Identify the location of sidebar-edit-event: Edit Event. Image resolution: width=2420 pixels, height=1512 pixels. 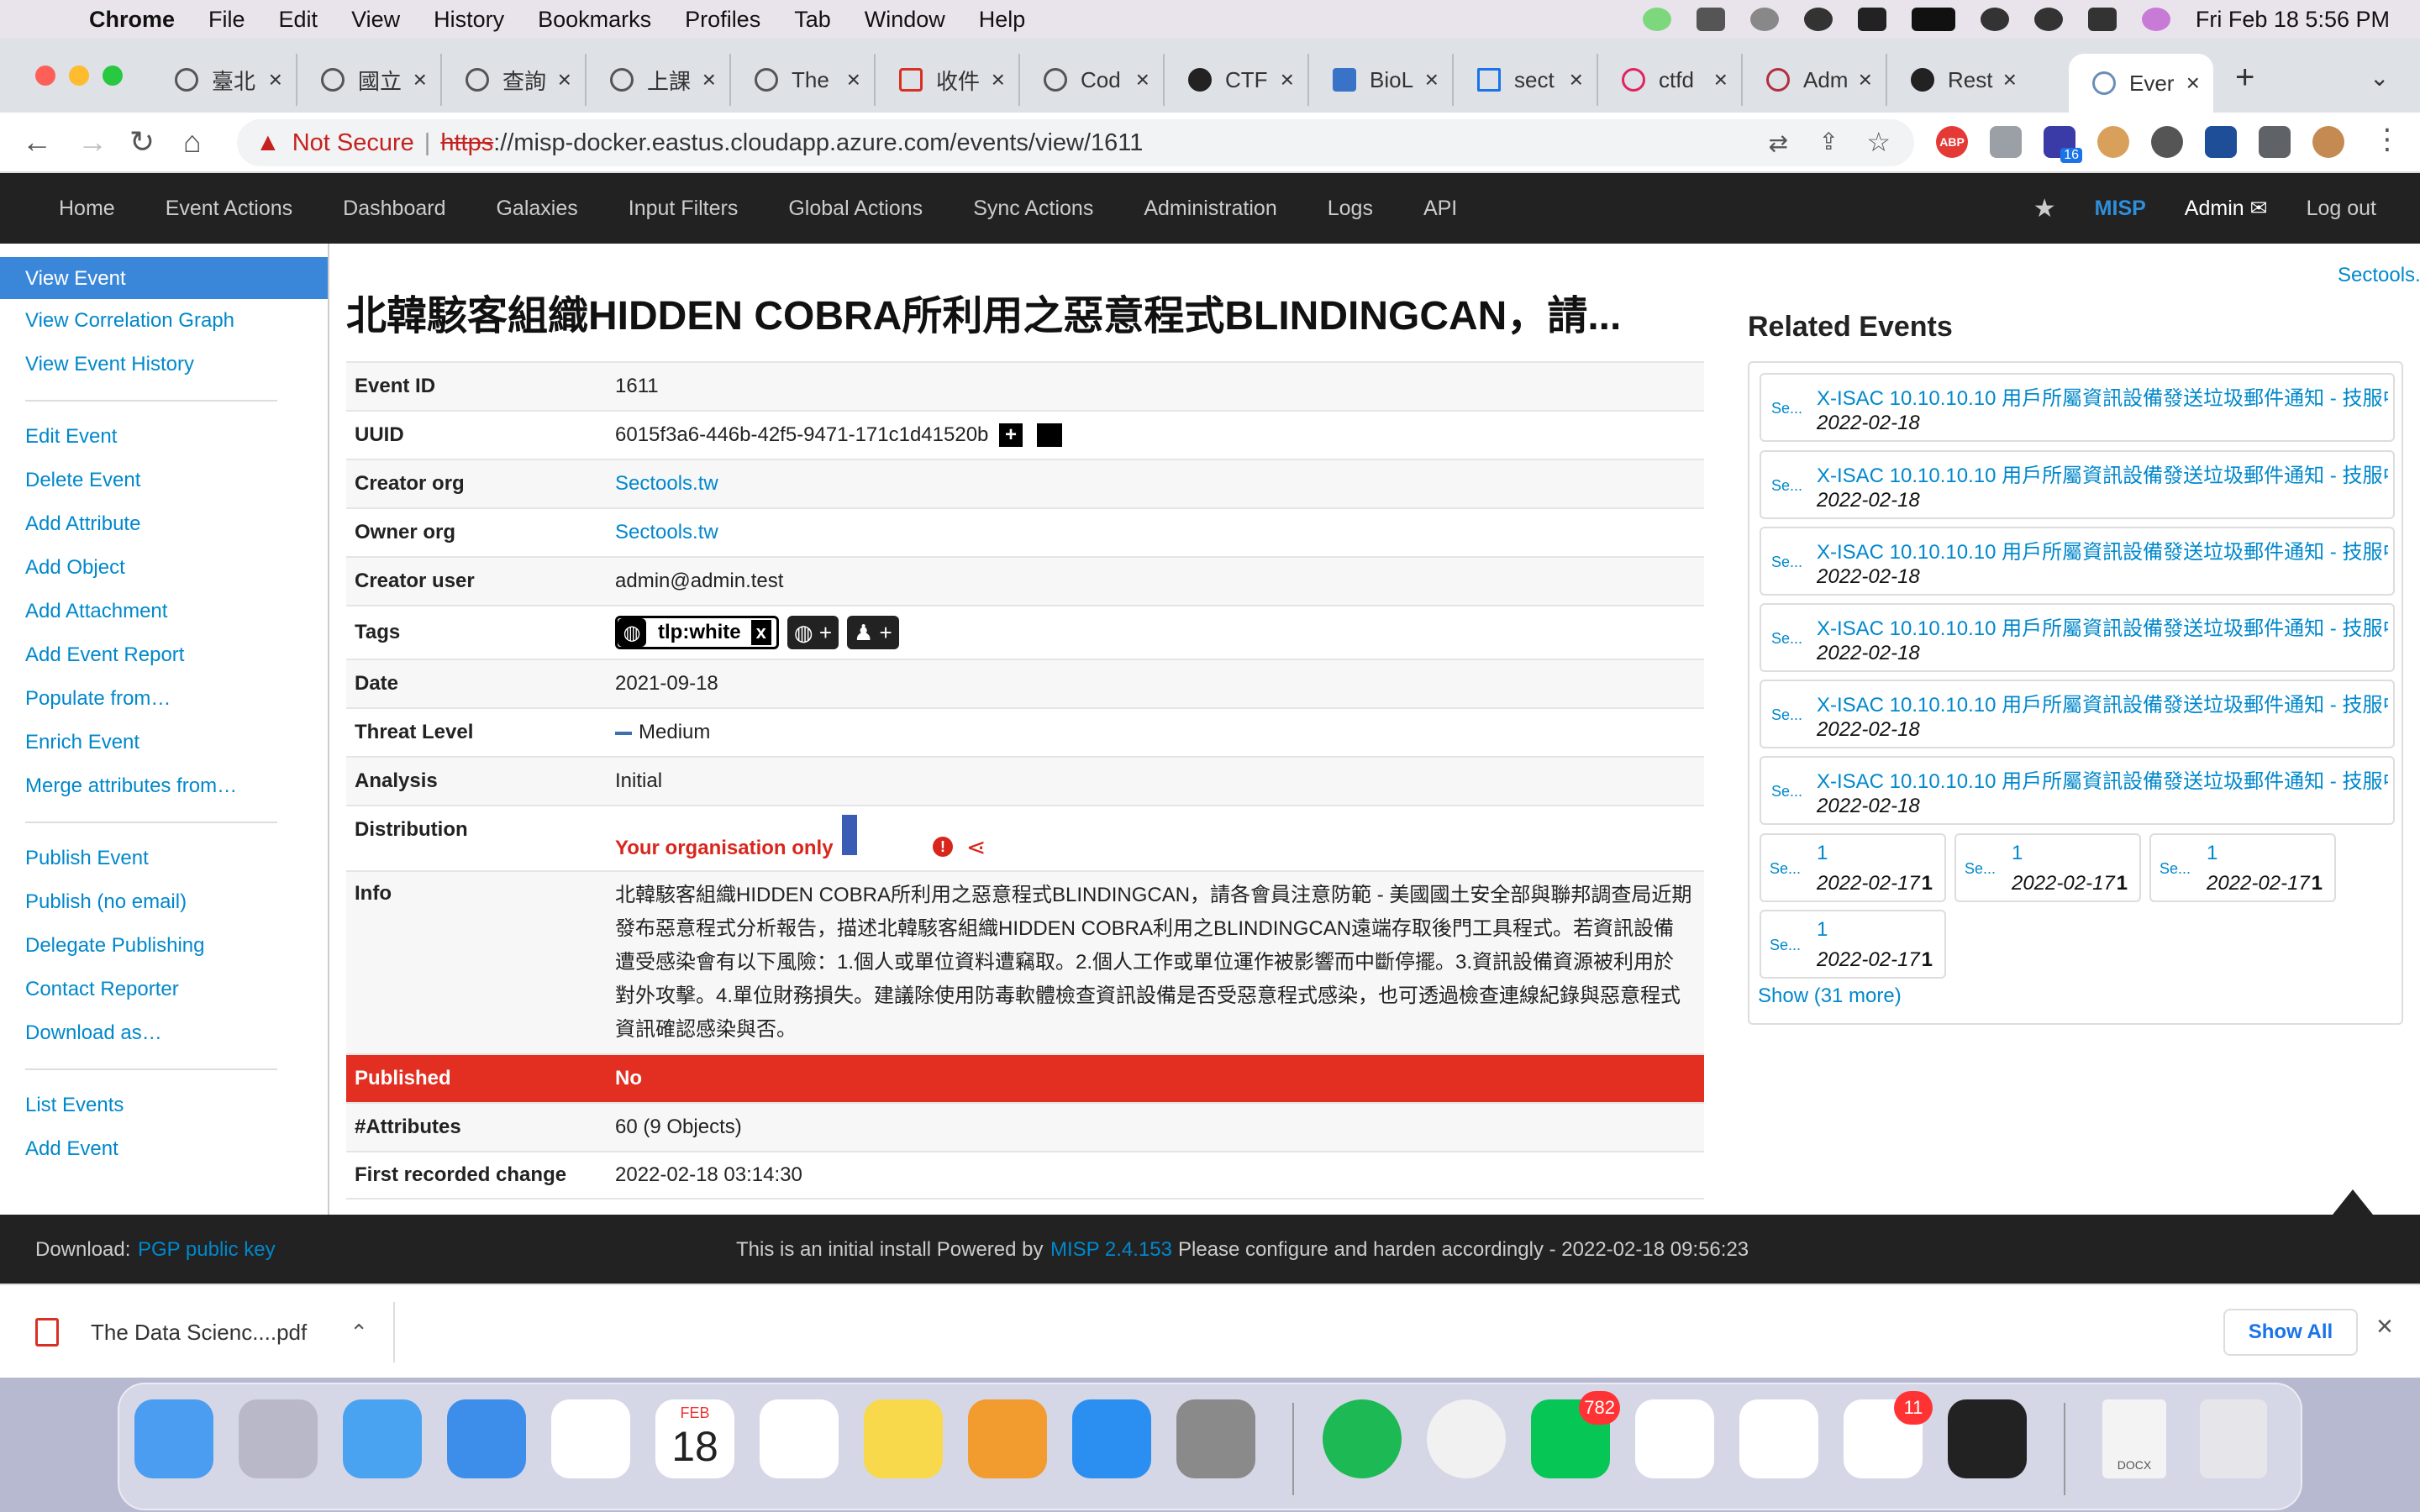
(164, 437).